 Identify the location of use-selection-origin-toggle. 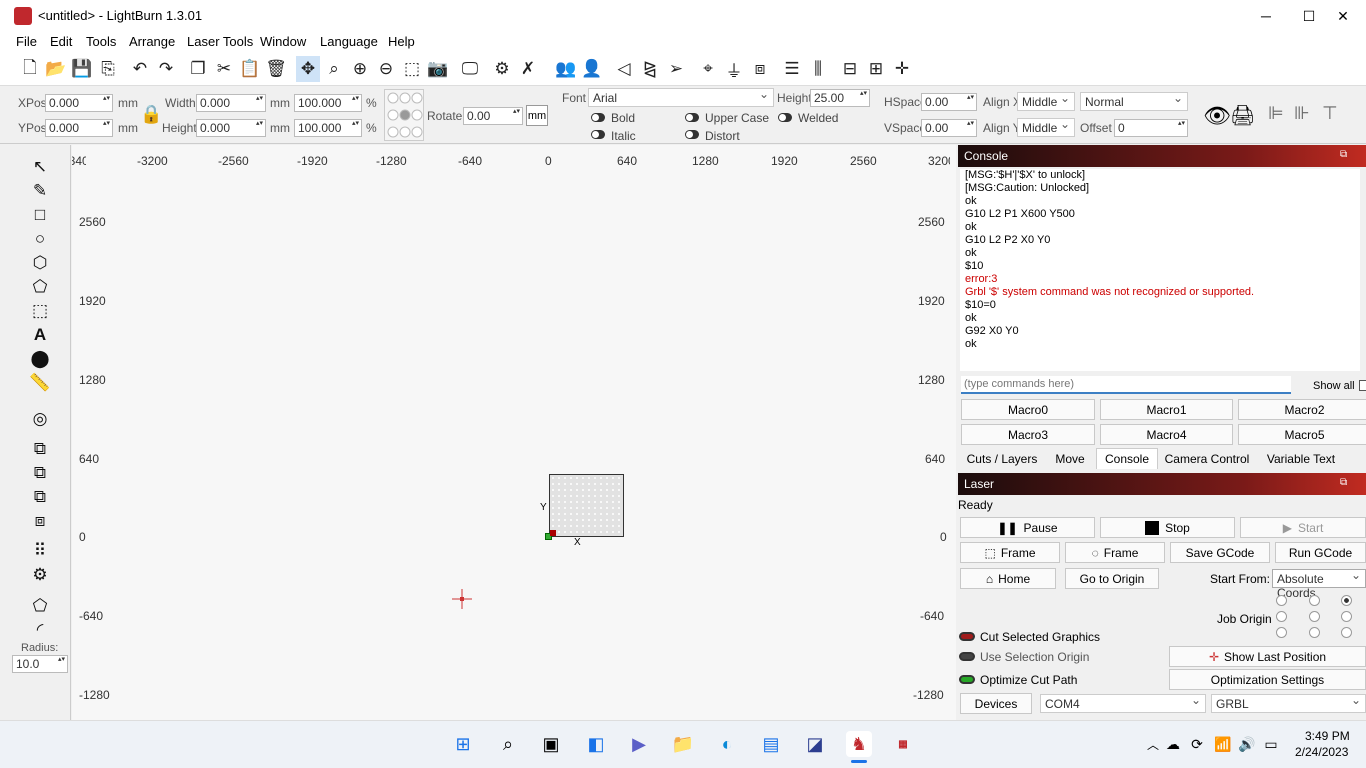
(967, 656).